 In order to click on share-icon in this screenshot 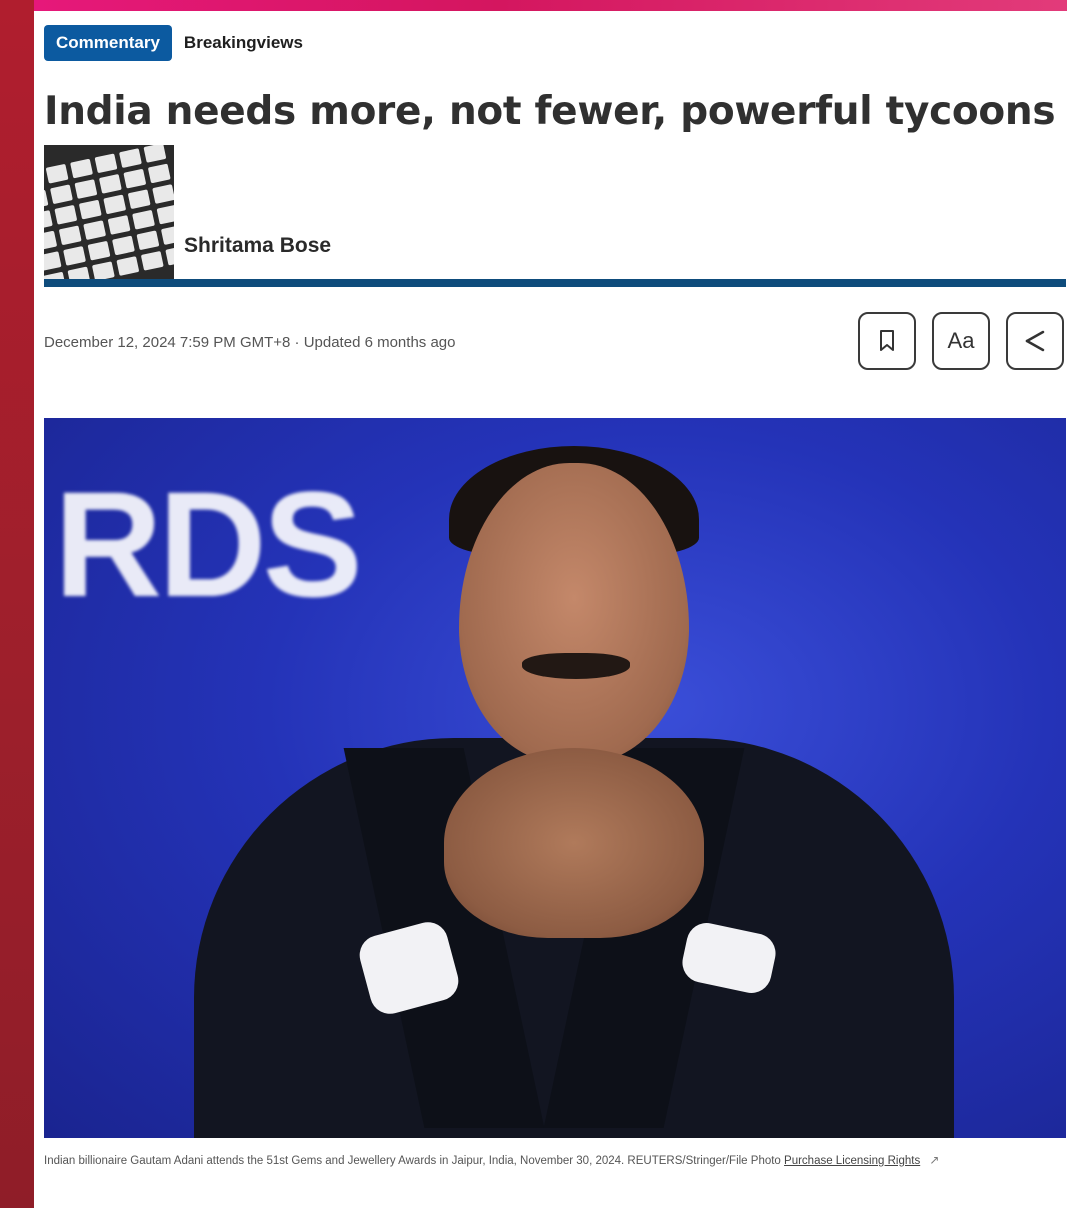, I will do `click(1035, 341)`.